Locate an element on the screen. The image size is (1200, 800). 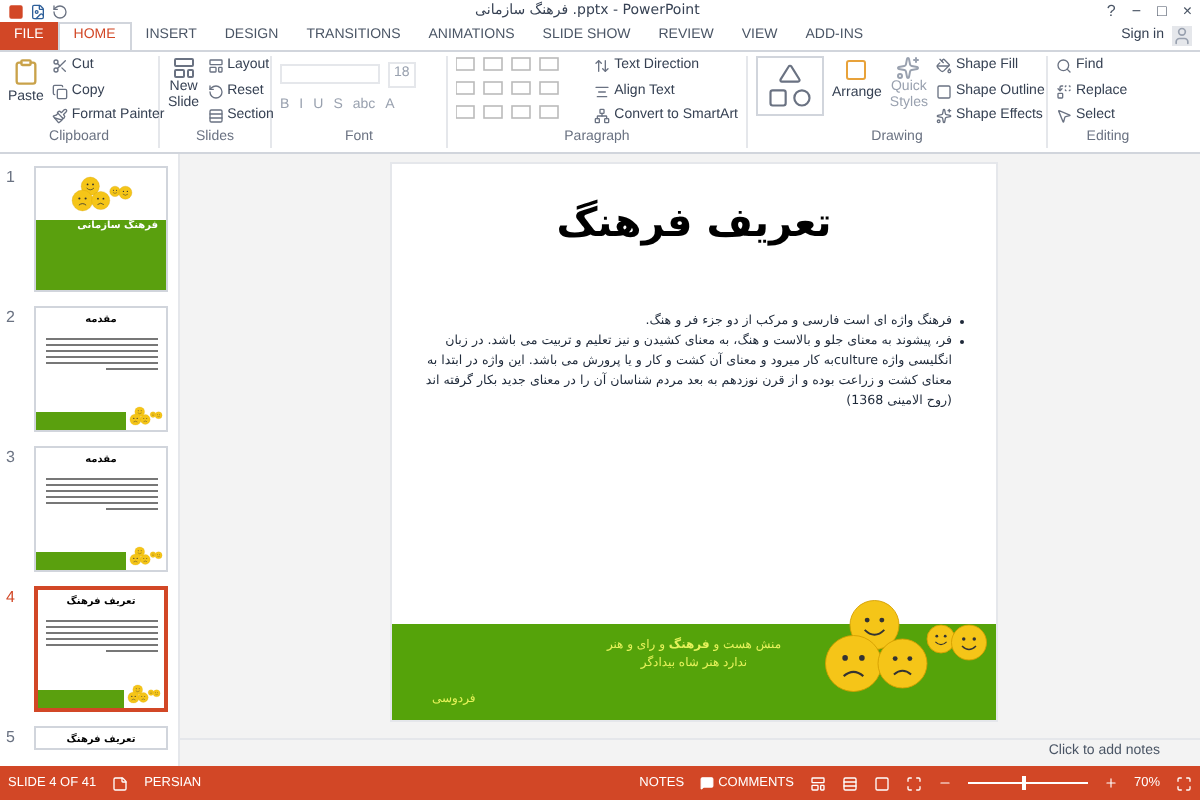
save-icon is located at coordinates (38, 11).